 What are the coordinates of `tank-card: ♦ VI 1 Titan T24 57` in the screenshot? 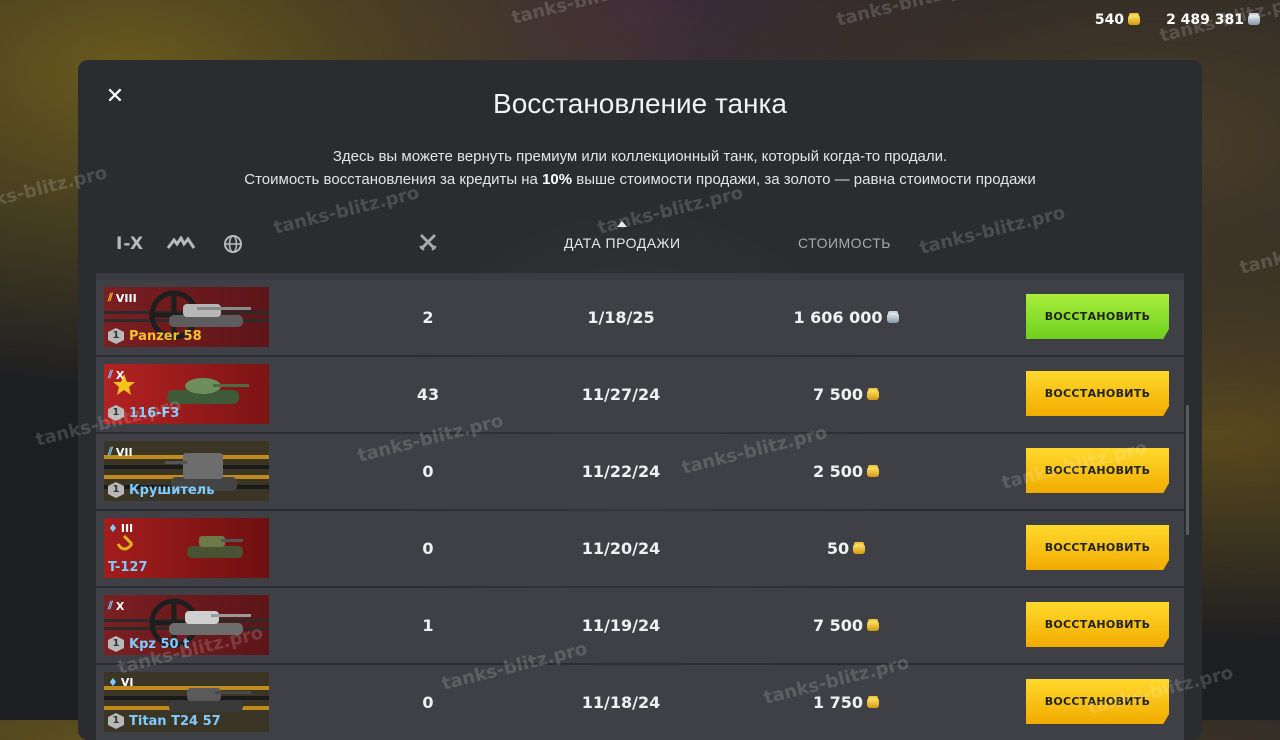 It's located at (186, 702).